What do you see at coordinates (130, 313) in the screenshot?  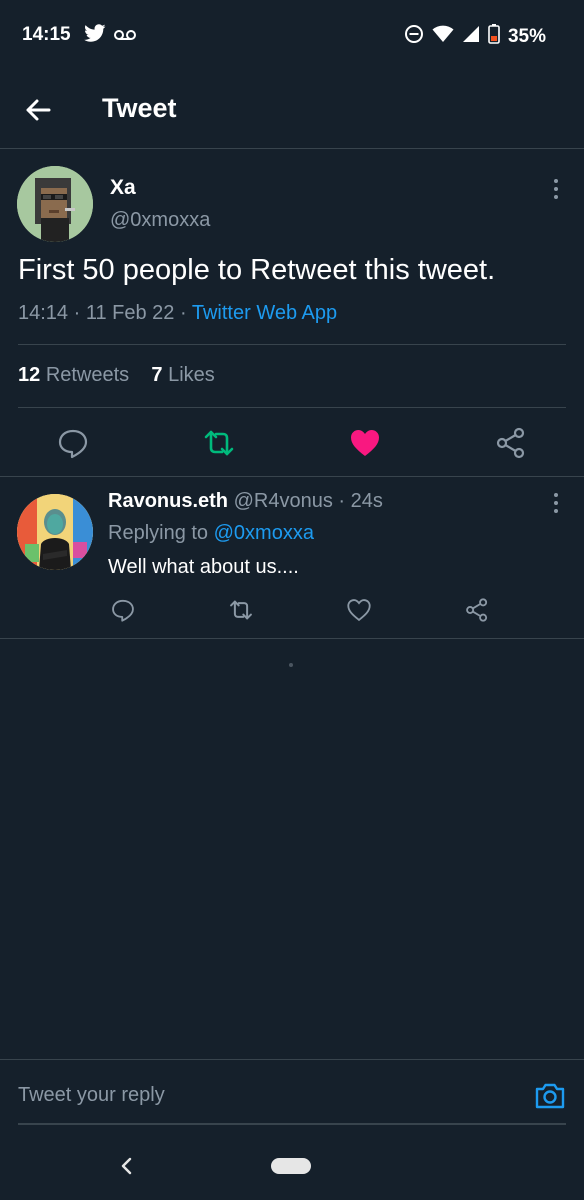 I see `tweet-date: 11 Feb 22` at bounding box center [130, 313].